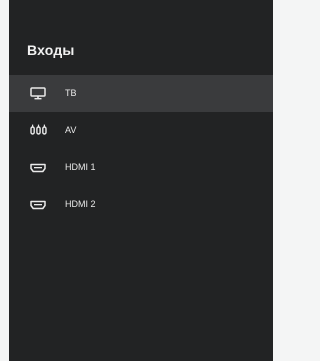  Describe the element at coordinates (71, 130) in the screenshot. I see `input-item-label: AV` at that location.